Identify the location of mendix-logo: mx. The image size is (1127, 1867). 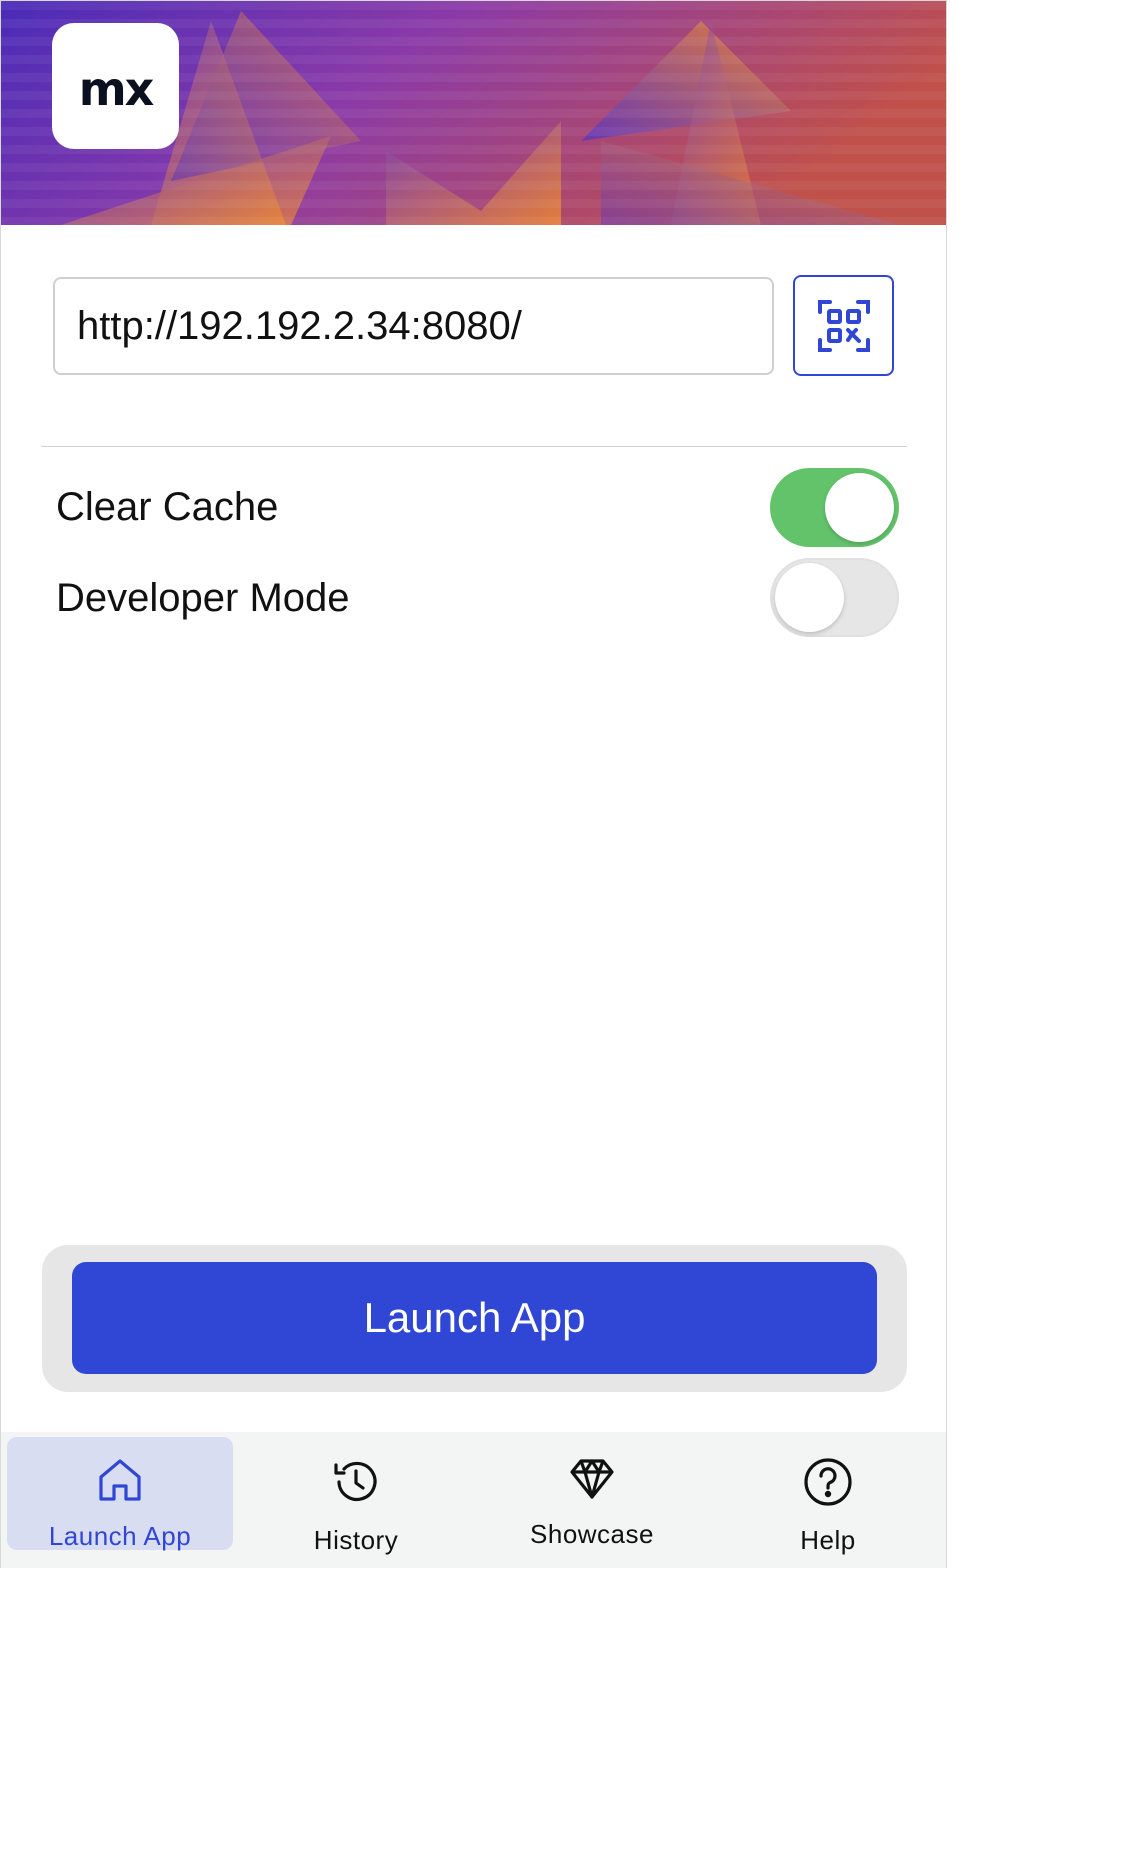
(115, 86).